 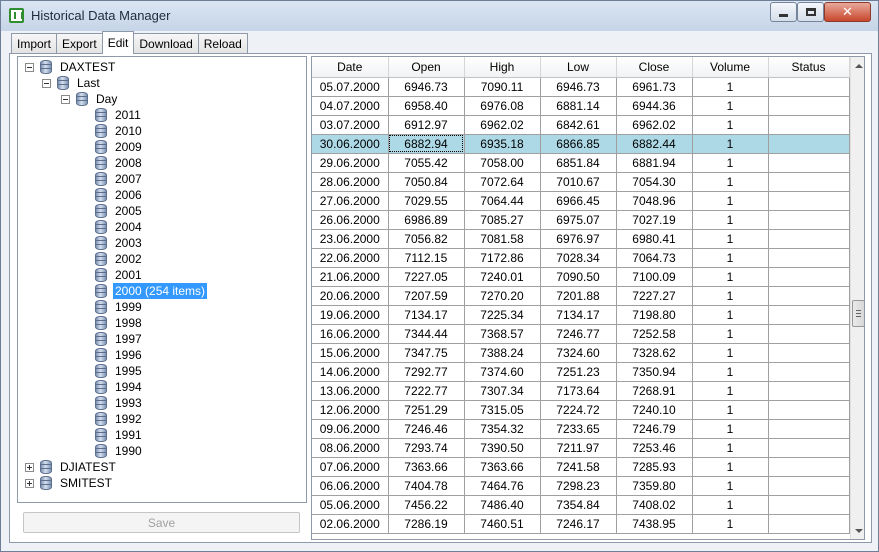 I want to click on cell-close: 7252.58, so click(x=654, y=334).